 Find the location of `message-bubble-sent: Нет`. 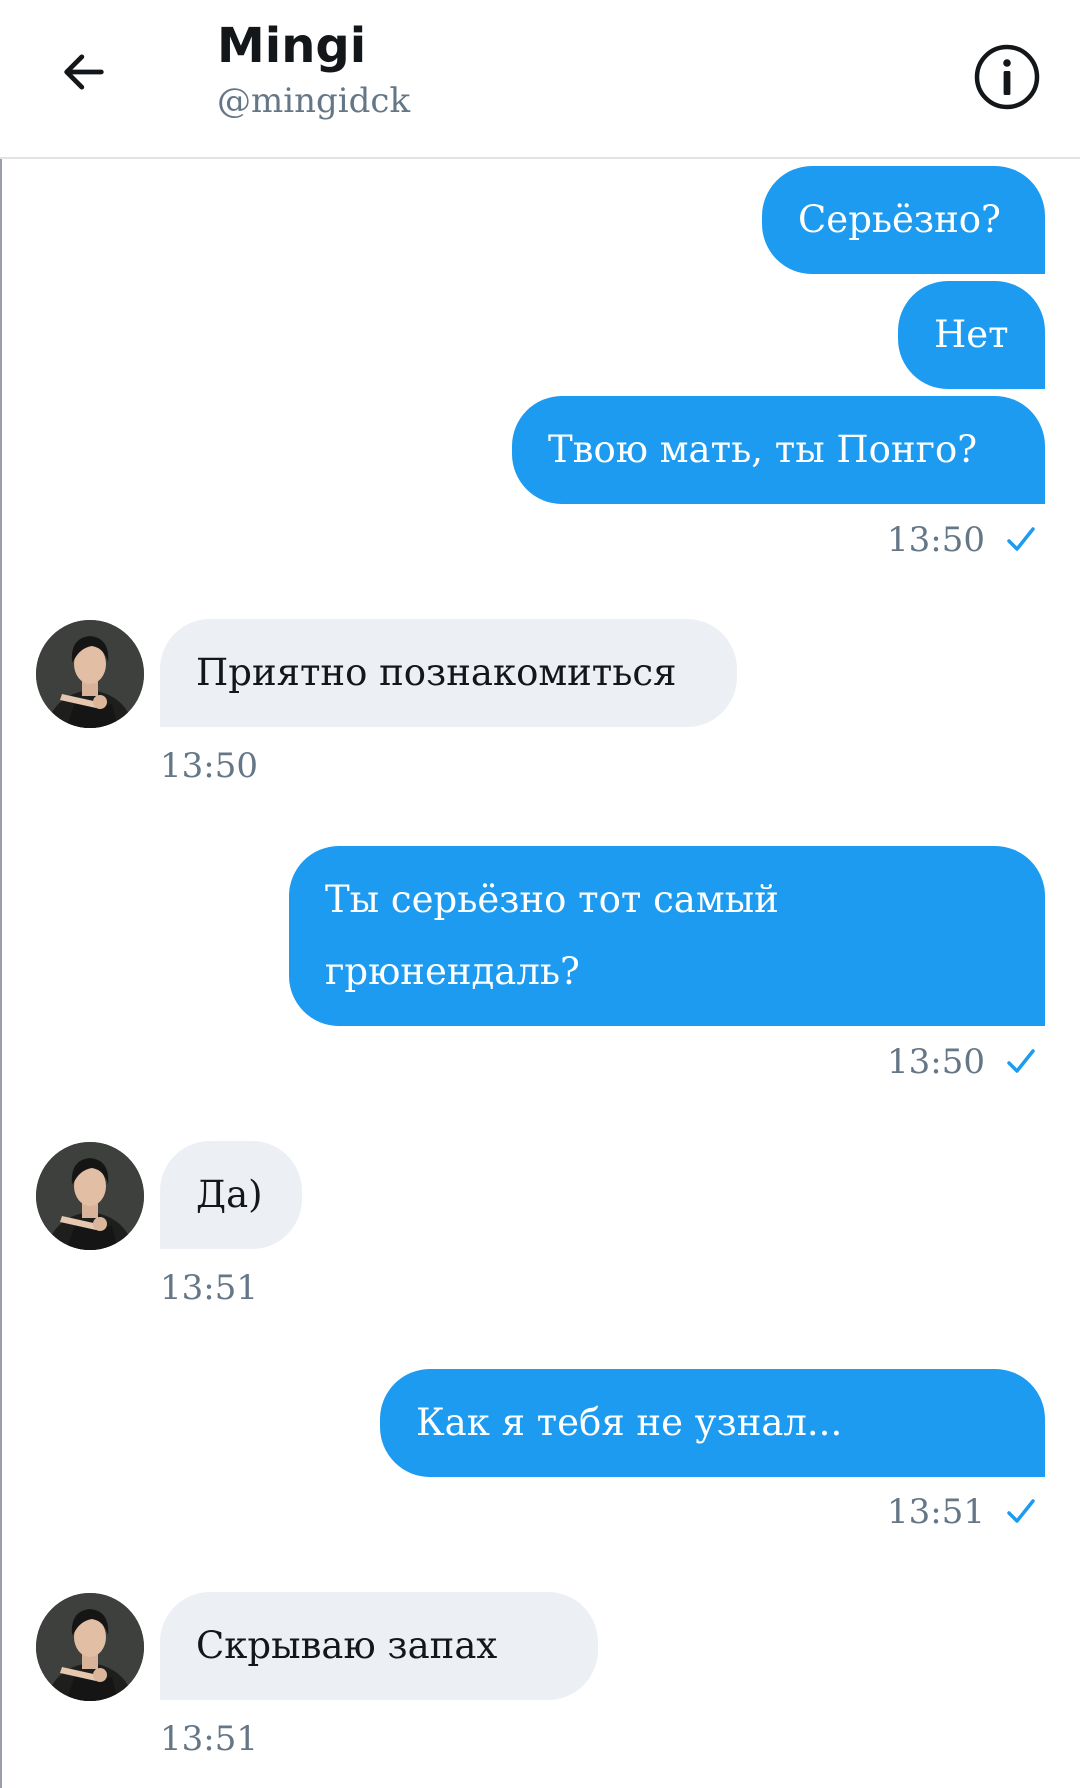

message-bubble-sent: Нет is located at coordinates (971, 335).